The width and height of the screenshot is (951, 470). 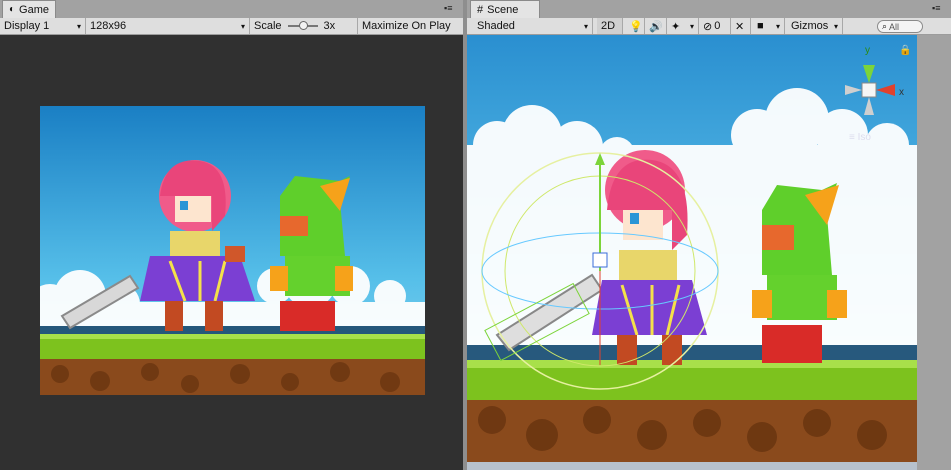 What do you see at coordinates (329, 26) in the screenshot?
I see `scale-value: 3x` at bounding box center [329, 26].